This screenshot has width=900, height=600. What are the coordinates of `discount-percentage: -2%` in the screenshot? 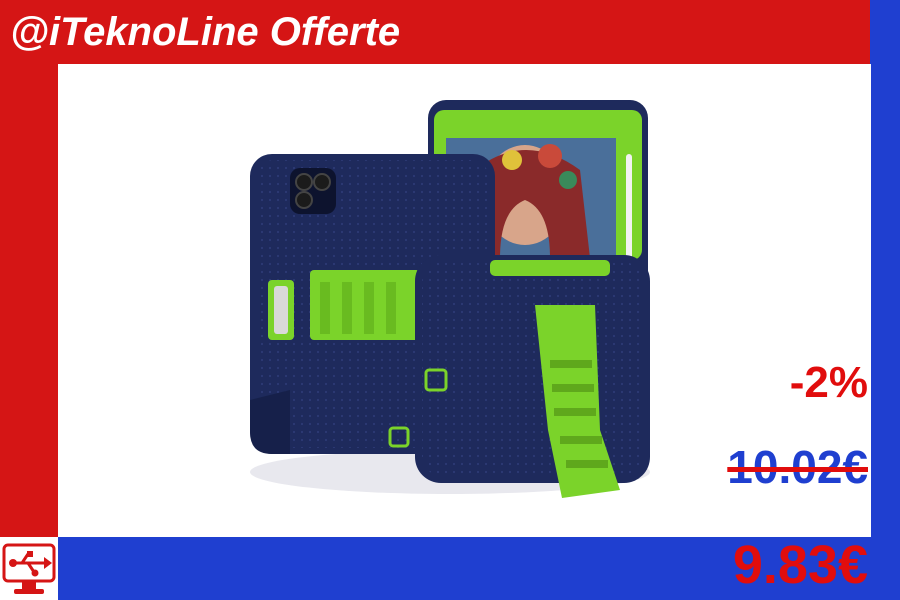 It's located at (828, 382).